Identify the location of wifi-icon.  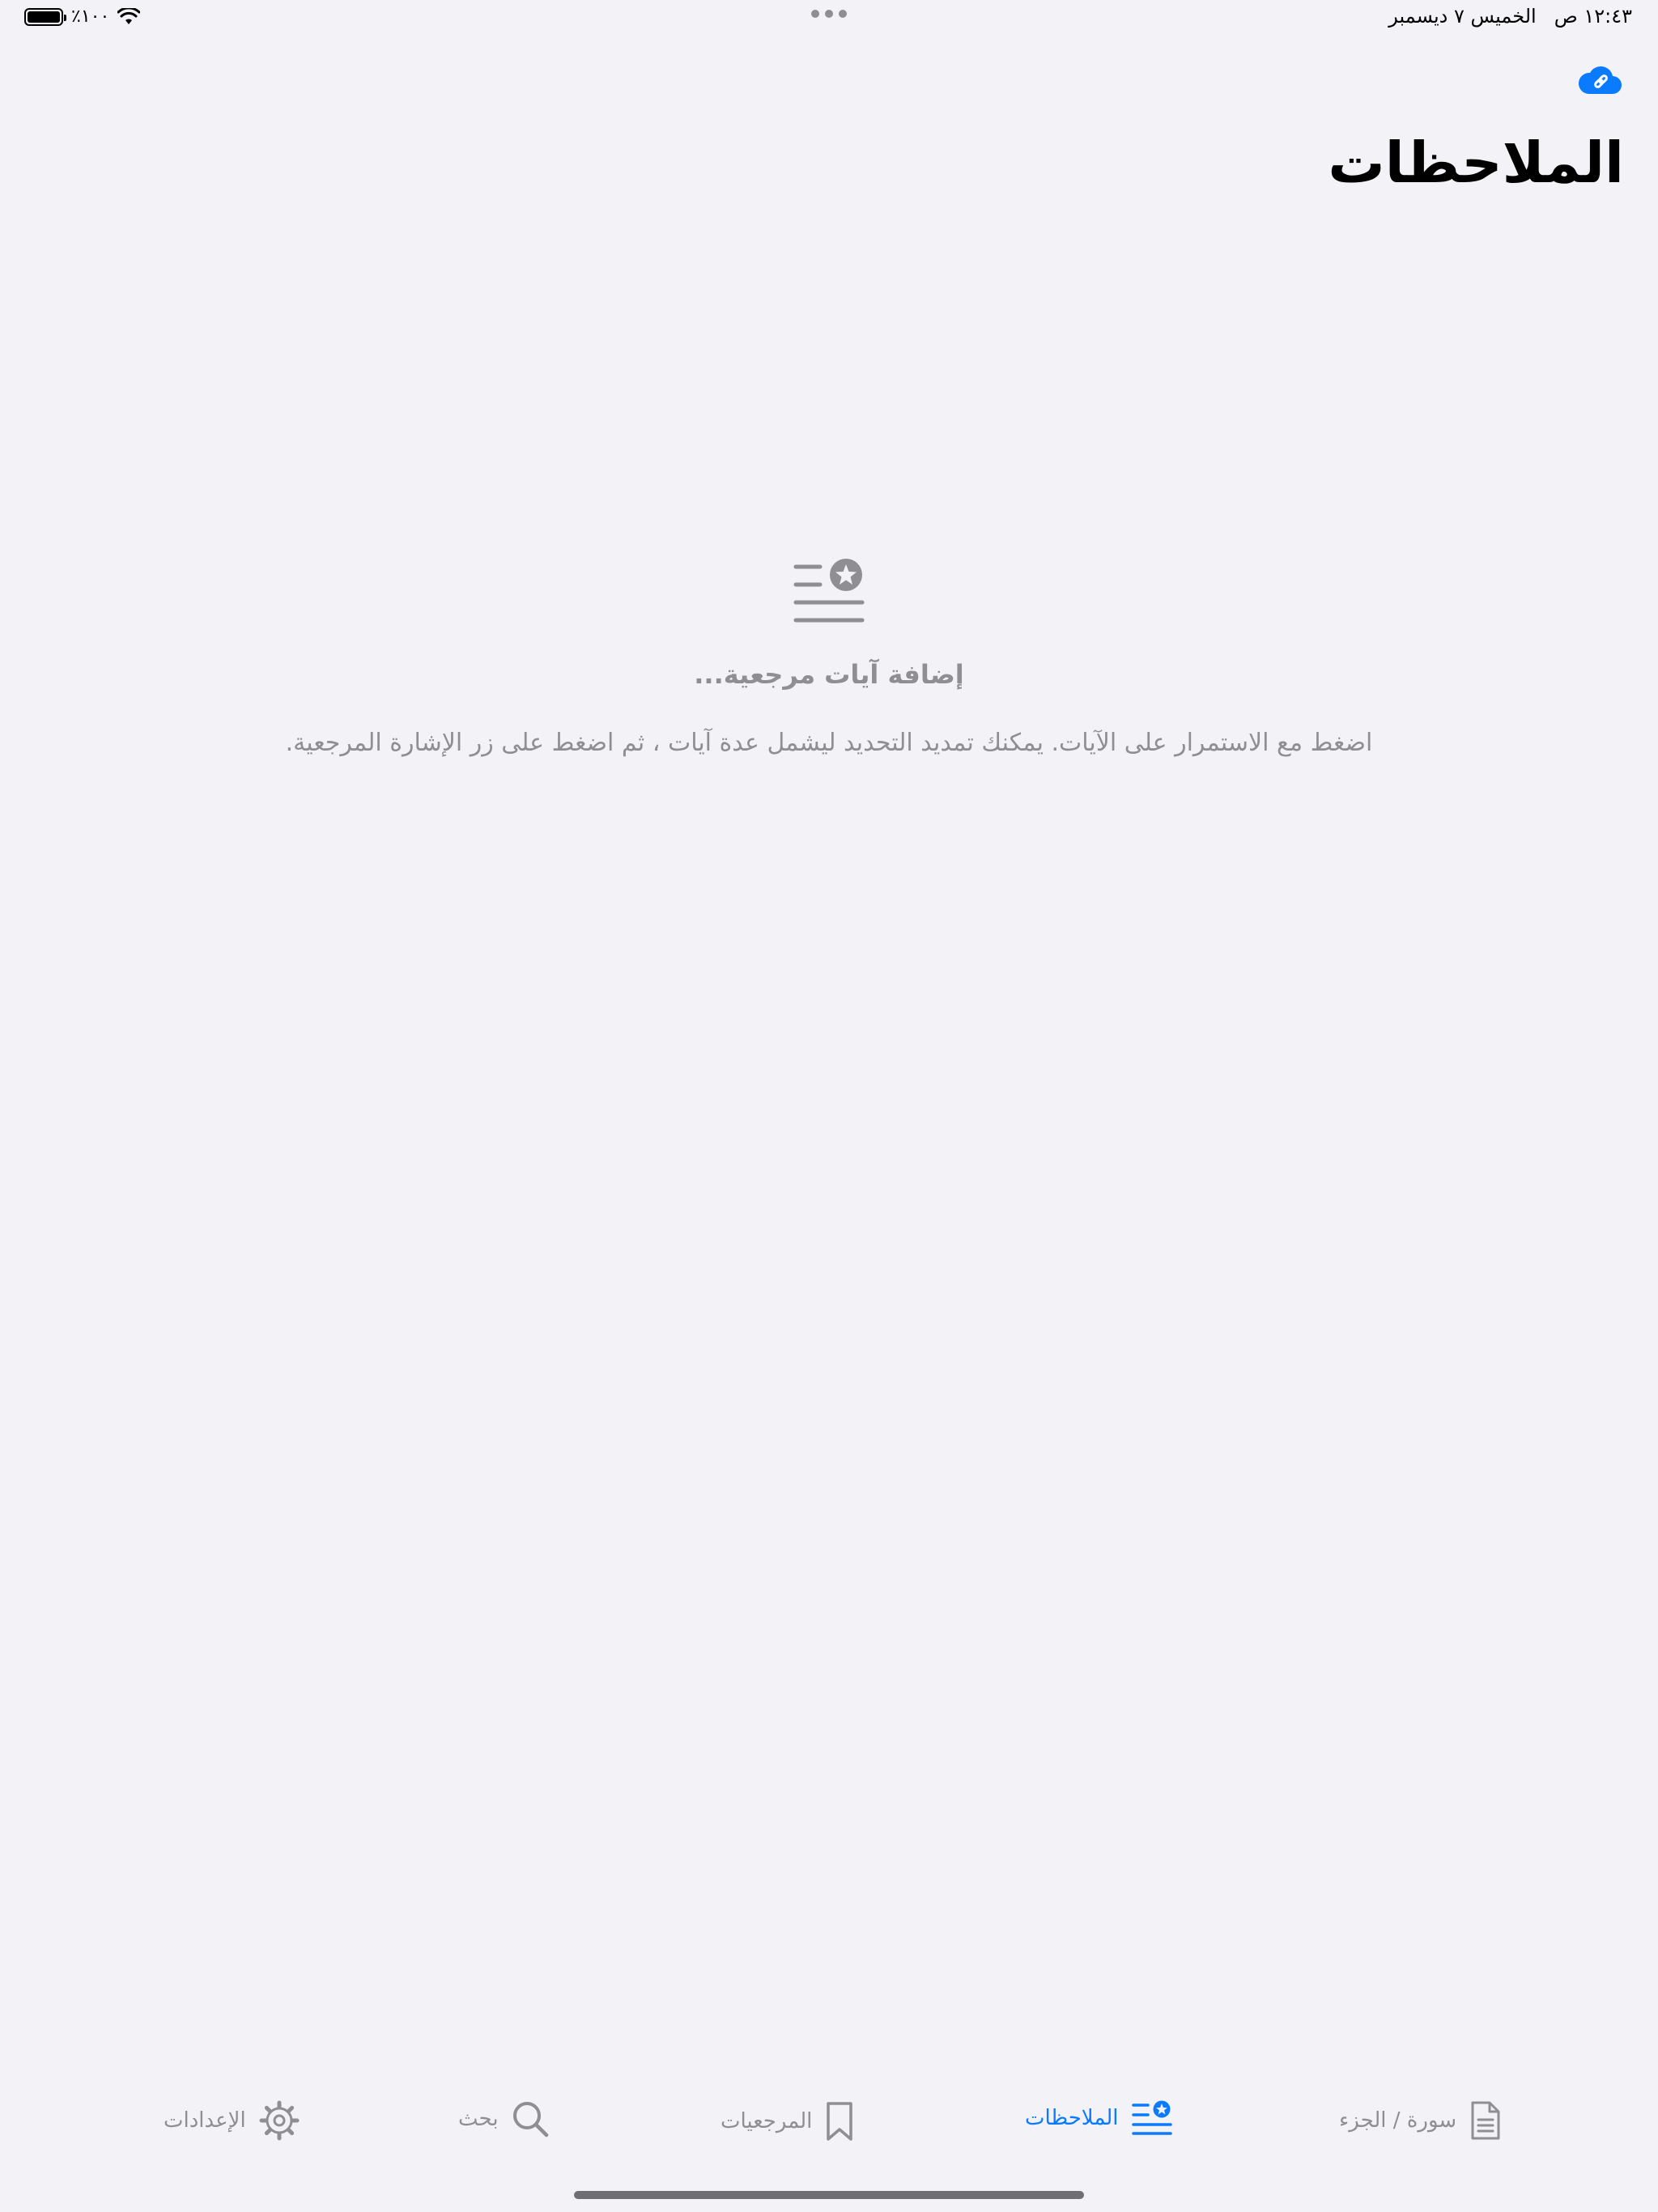
(129, 16).